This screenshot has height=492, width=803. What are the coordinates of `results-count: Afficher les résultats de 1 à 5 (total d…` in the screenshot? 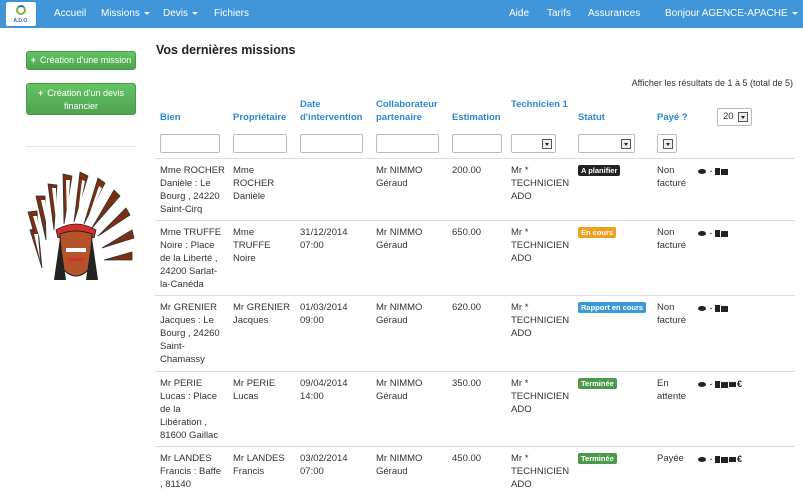 It's located at (712, 83).